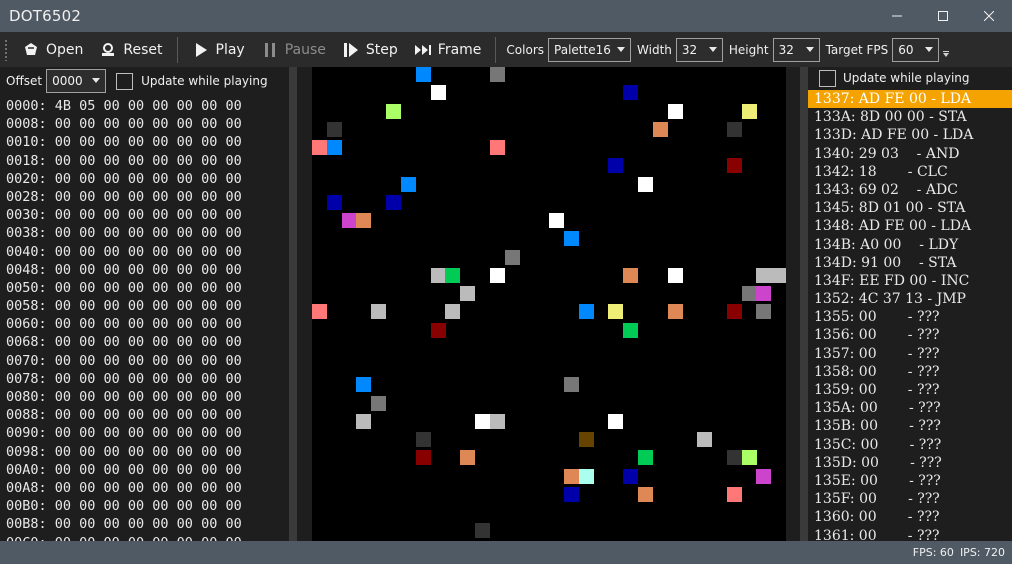 This screenshot has width=1012, height=564. I want to click on frame-button: Frame, so click(448, 50).